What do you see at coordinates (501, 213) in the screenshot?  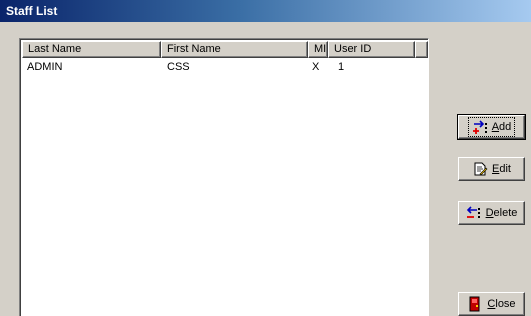 I see `delete-button-label: Delete` at bounding box center [501, 213].